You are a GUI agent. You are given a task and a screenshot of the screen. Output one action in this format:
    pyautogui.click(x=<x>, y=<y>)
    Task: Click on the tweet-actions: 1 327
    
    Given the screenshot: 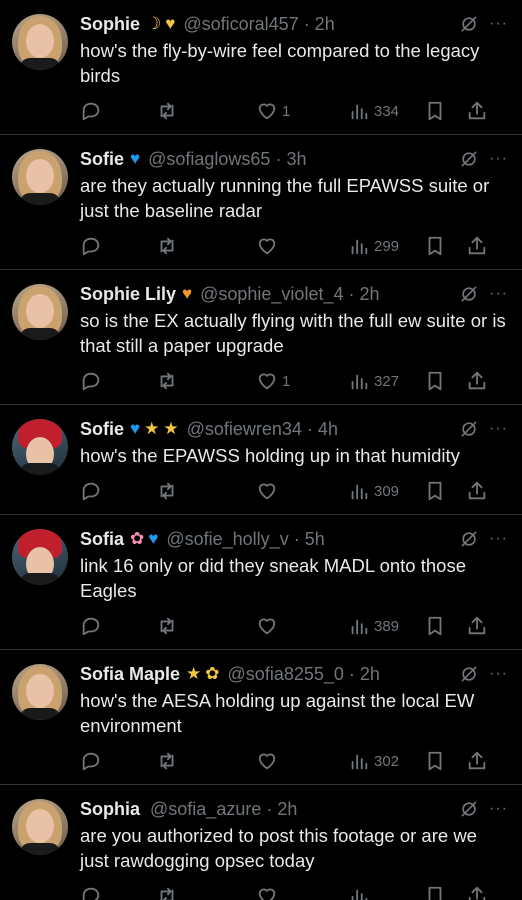 What is the action you would take?
    pyautogui.click(x=294, y=381)
    